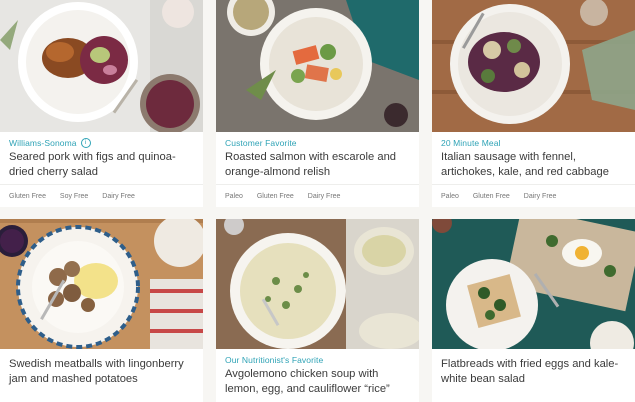 Image resolution: width=635 pixels, height=402 pixels. Describe the element at coordinates (274, 360) in the screenshot. I see `recipe-tag: Our Nutritionist's Favorite` at that location.